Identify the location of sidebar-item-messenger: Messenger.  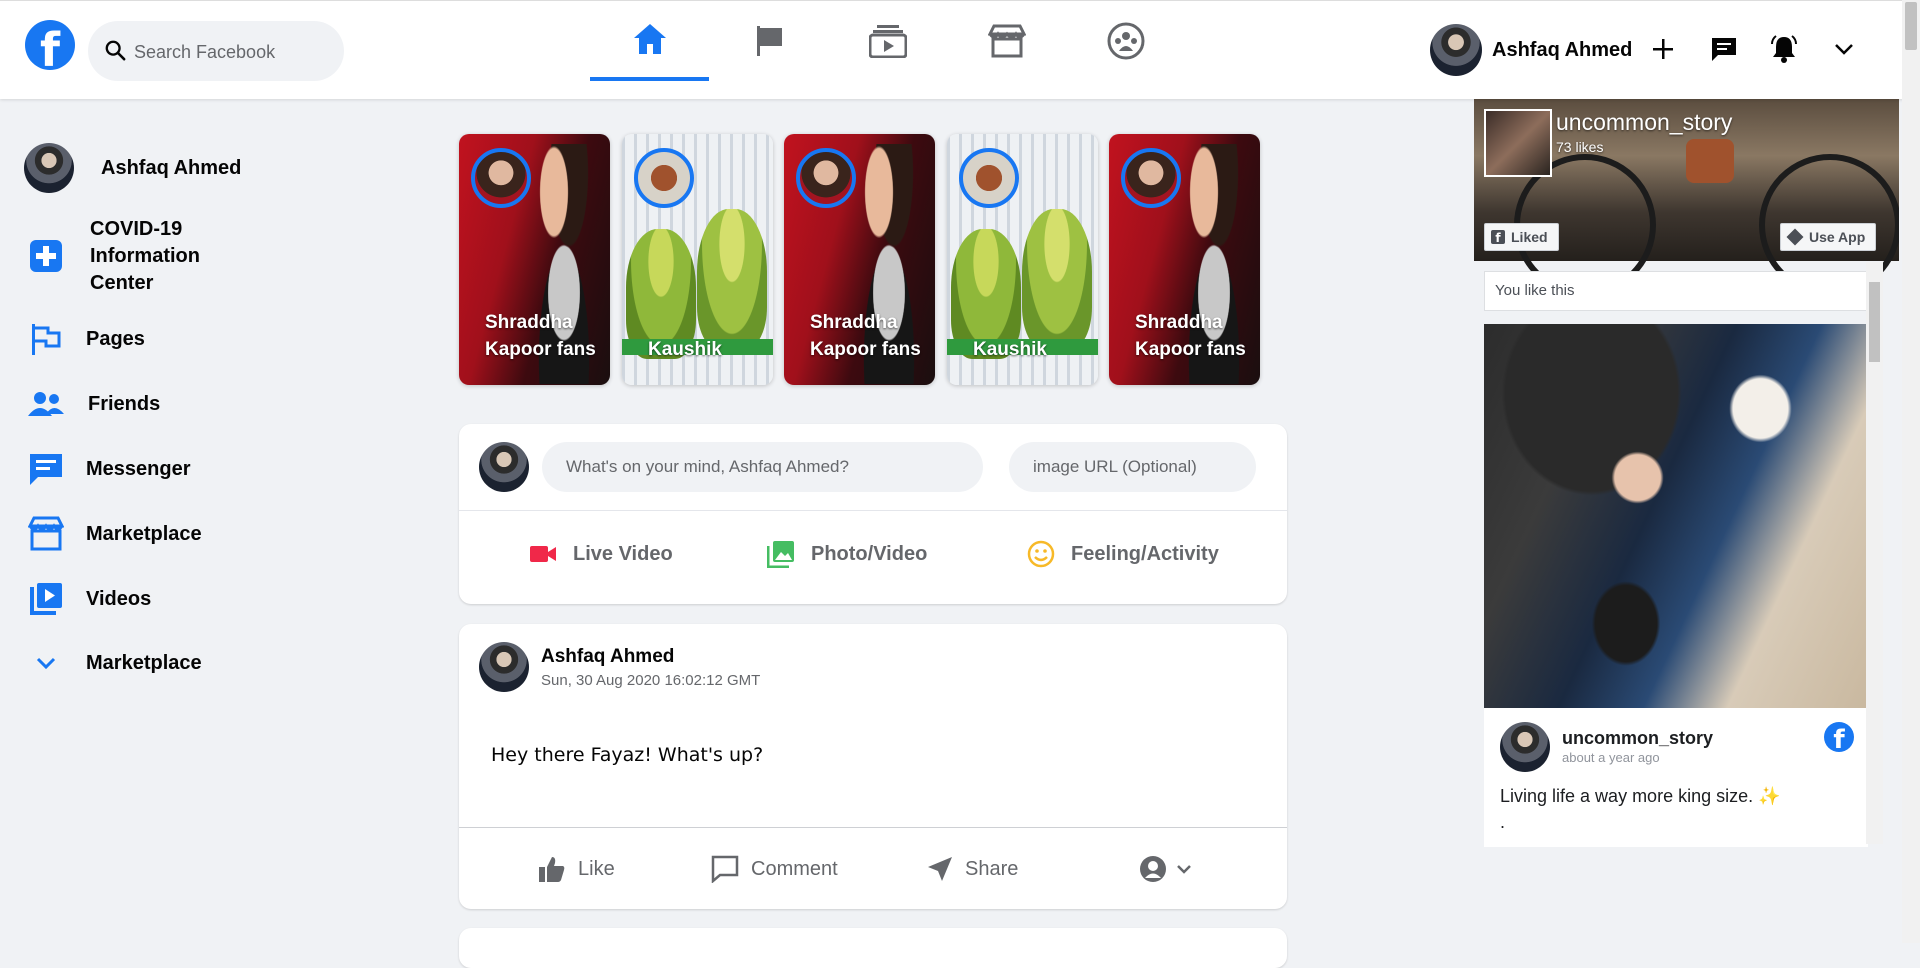
(204, 469).